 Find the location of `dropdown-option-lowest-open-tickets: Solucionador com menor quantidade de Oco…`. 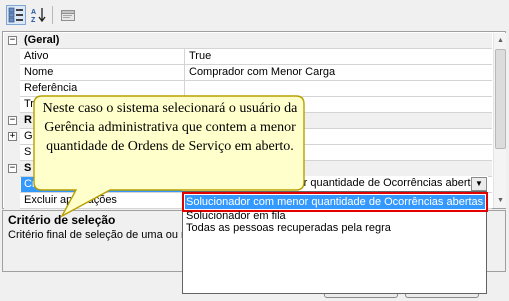

dropdown-option-lowest-open-tickets: Solucionador com menor quantidade de Oco… is located at coordinates (335, 202).